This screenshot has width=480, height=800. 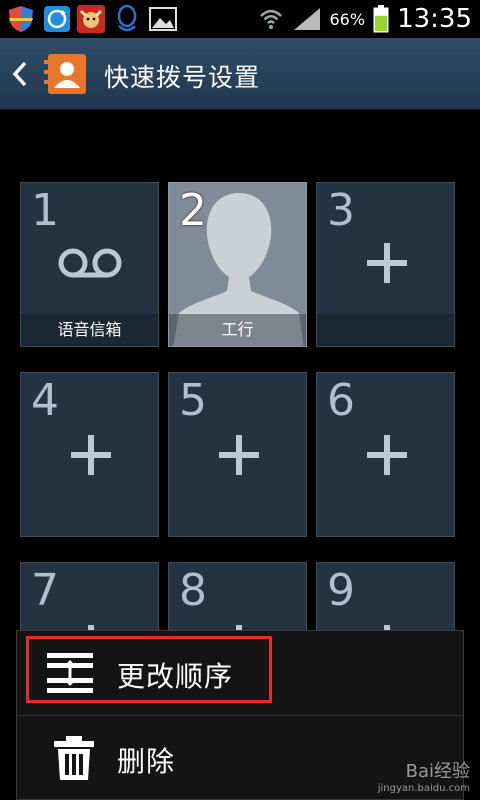 I want to click on speed-dial-tile-4: 4, so click(x=89, y=454).